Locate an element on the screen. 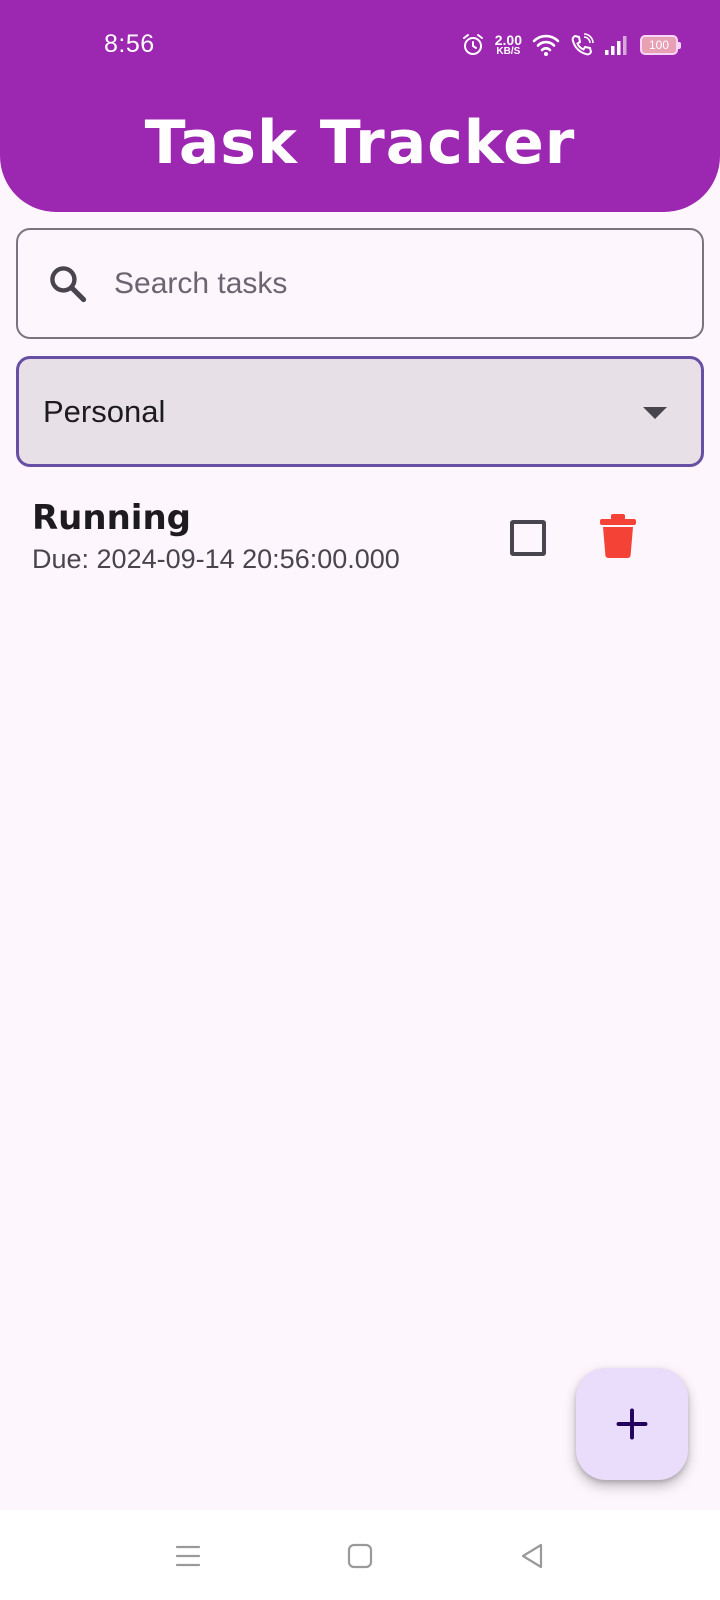 The height and width of the screenshot is (1600, 720). task-done-checkbox is located at coordinates (528, 538).